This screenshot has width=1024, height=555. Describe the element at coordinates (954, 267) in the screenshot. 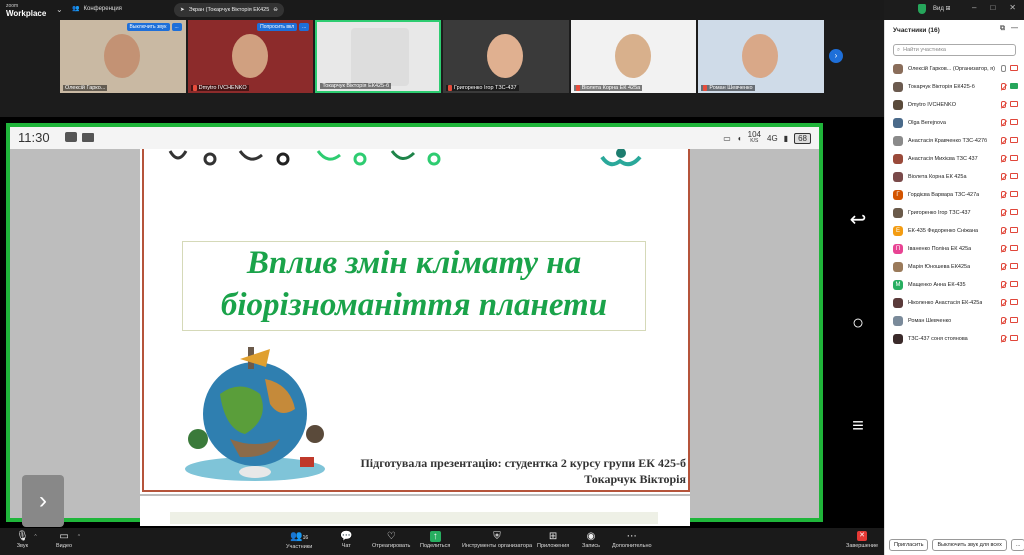

I see `participant-row: Марія Юношева ЕК425а` at that location.